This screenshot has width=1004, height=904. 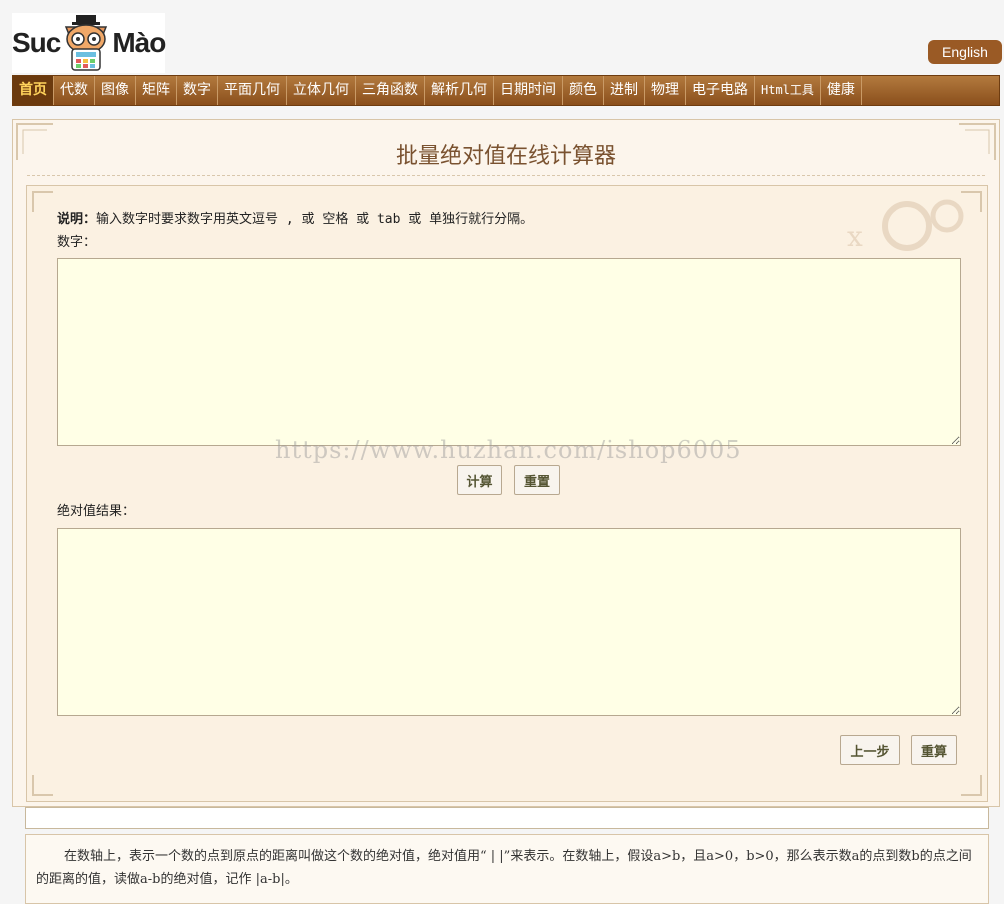 I want to click on nav-item-html-tools: Html工具, so click(x=788, y=90).